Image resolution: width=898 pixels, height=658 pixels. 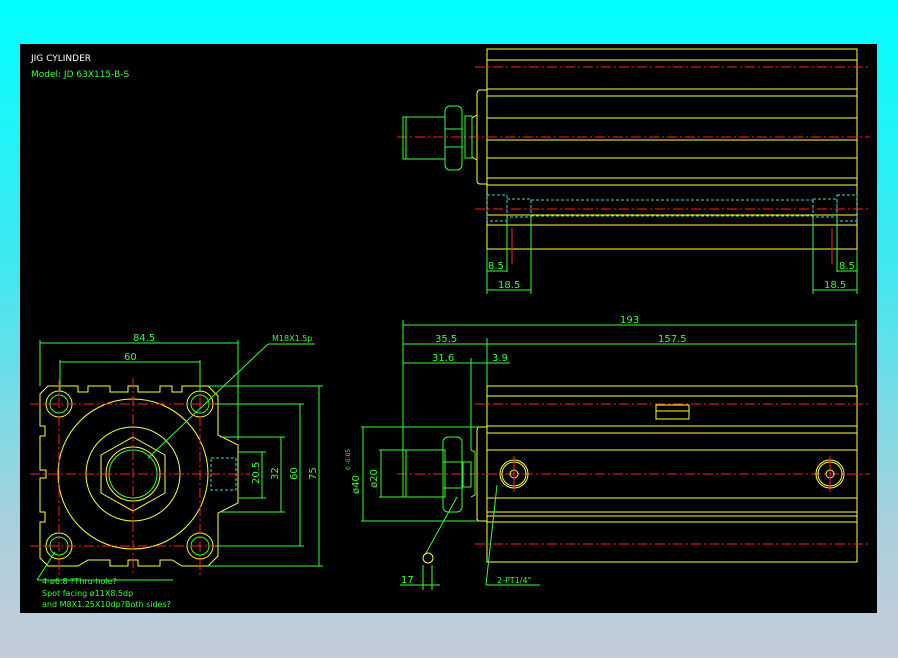 I want to click on thread-note: M18X1.5p, so click(x=292, y=338).